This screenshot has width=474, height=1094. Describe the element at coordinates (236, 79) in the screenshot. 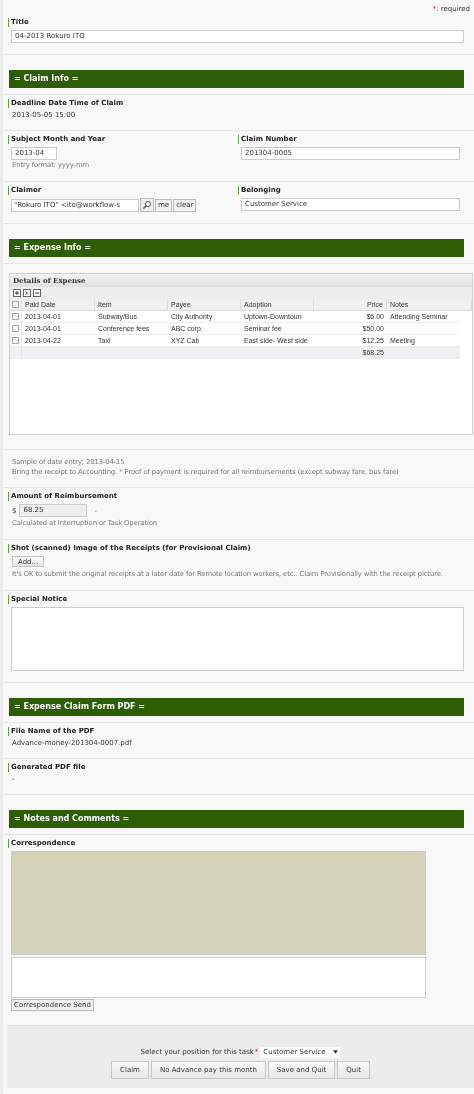

I see `section-header: = Claim Info =` at that location.